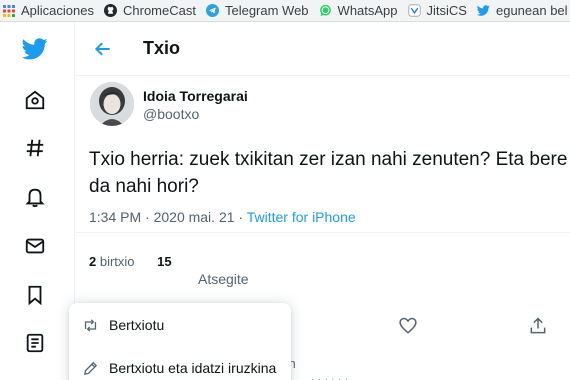  I want to click on author-handle: @bootxo, so click(171, 114).